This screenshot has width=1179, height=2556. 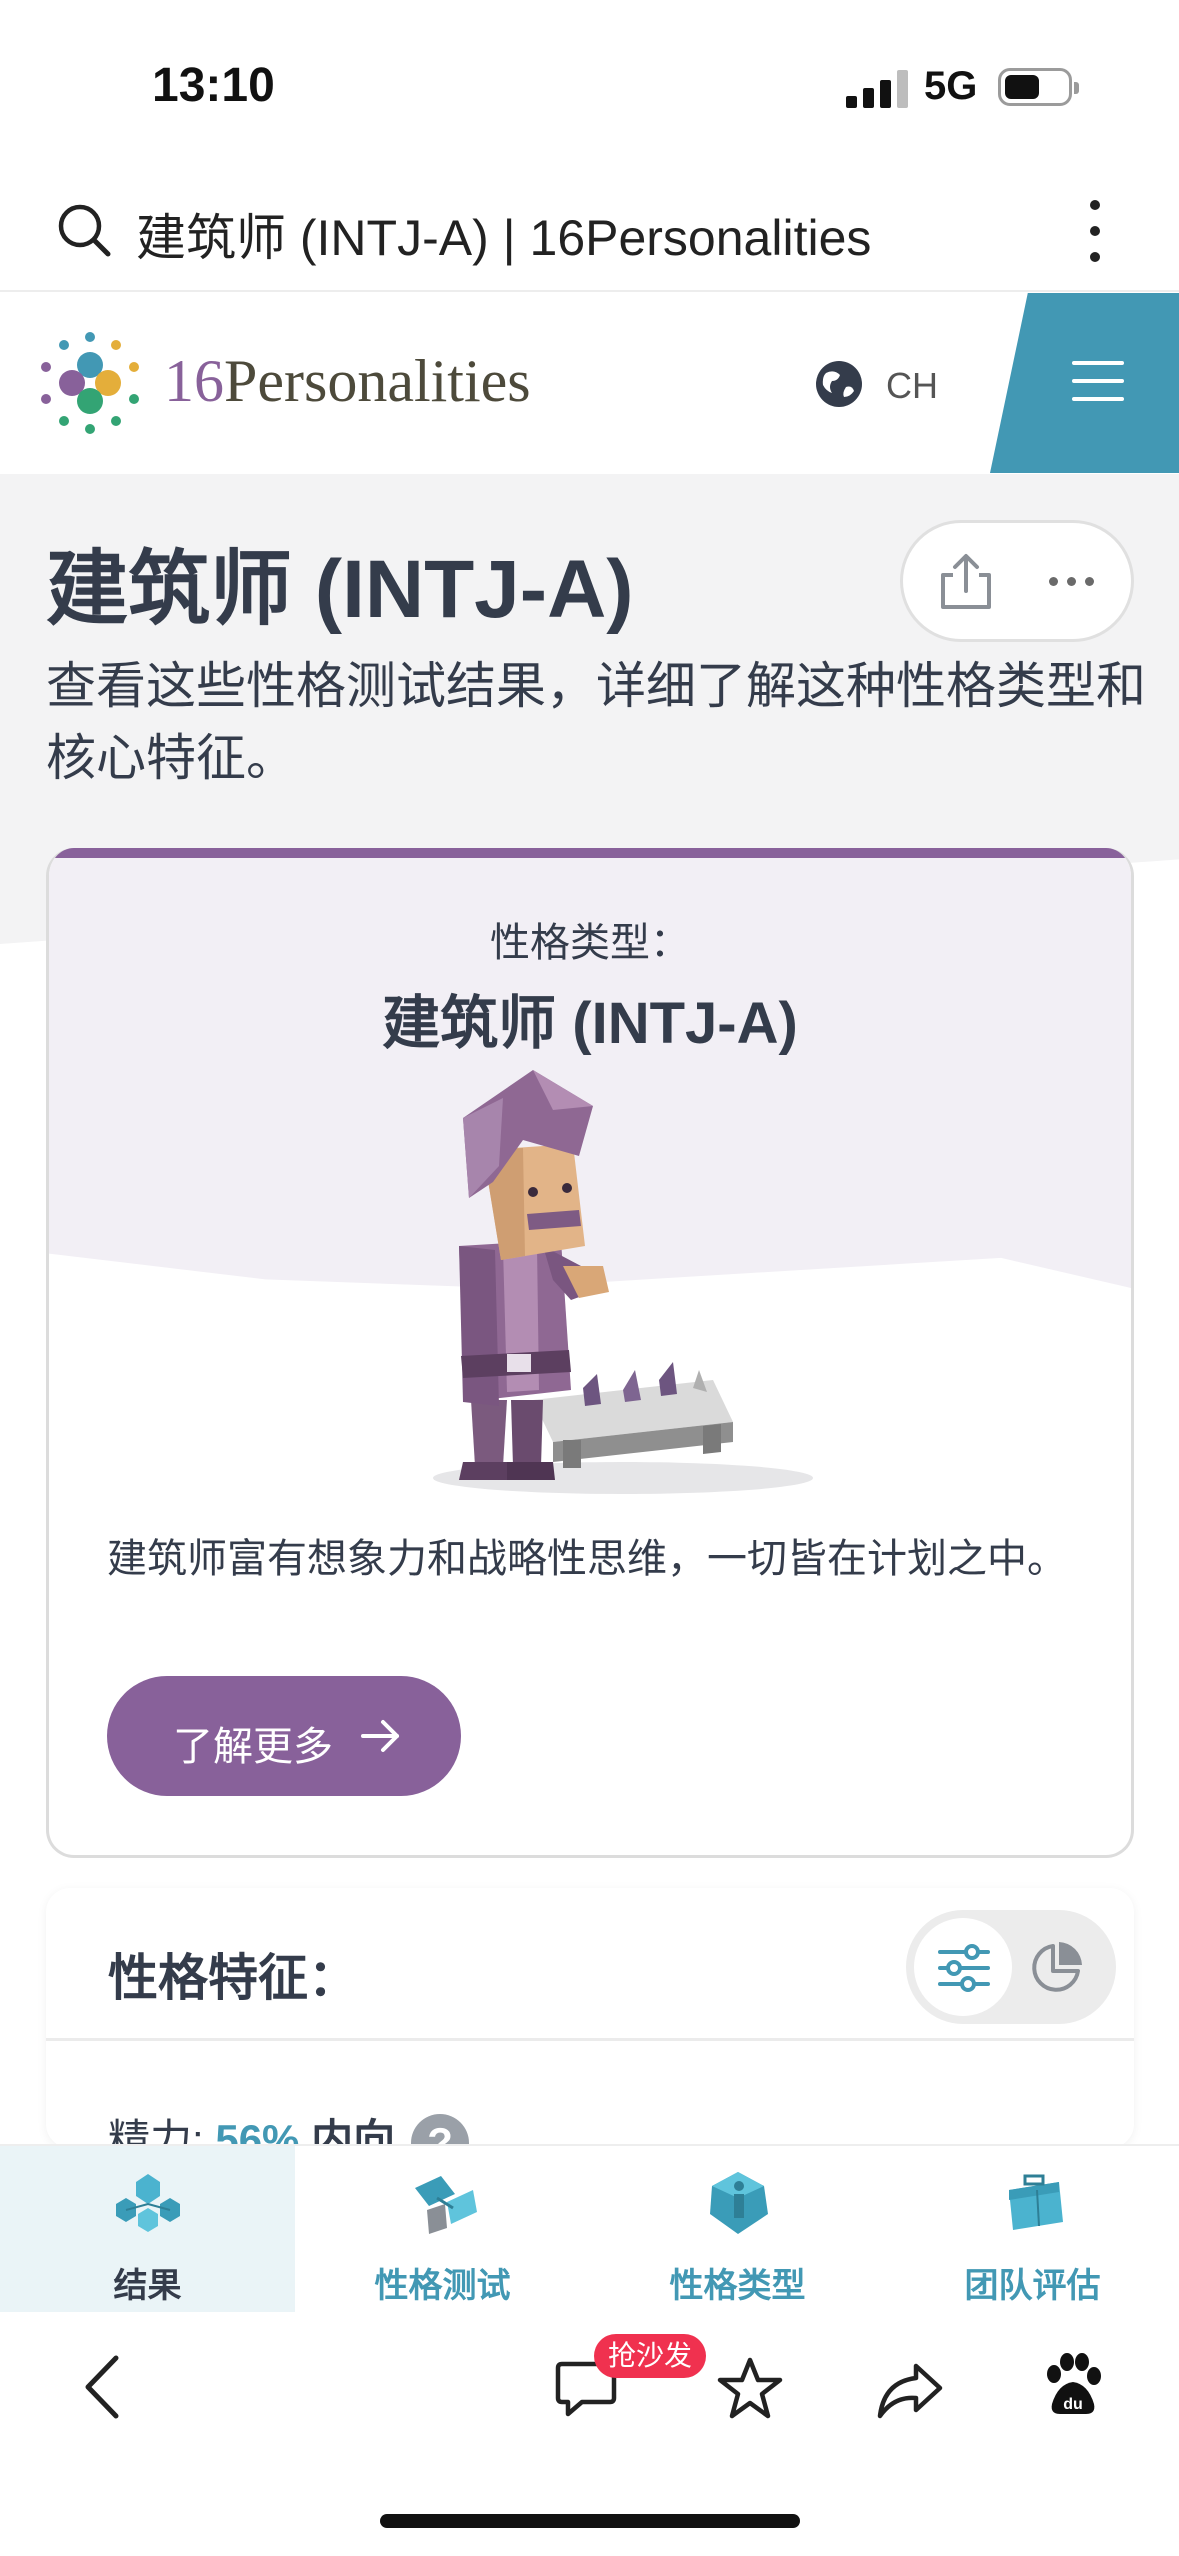 I want to click on card-title: 建筑师 (INTJ-A), so click(x=590, y=1023).